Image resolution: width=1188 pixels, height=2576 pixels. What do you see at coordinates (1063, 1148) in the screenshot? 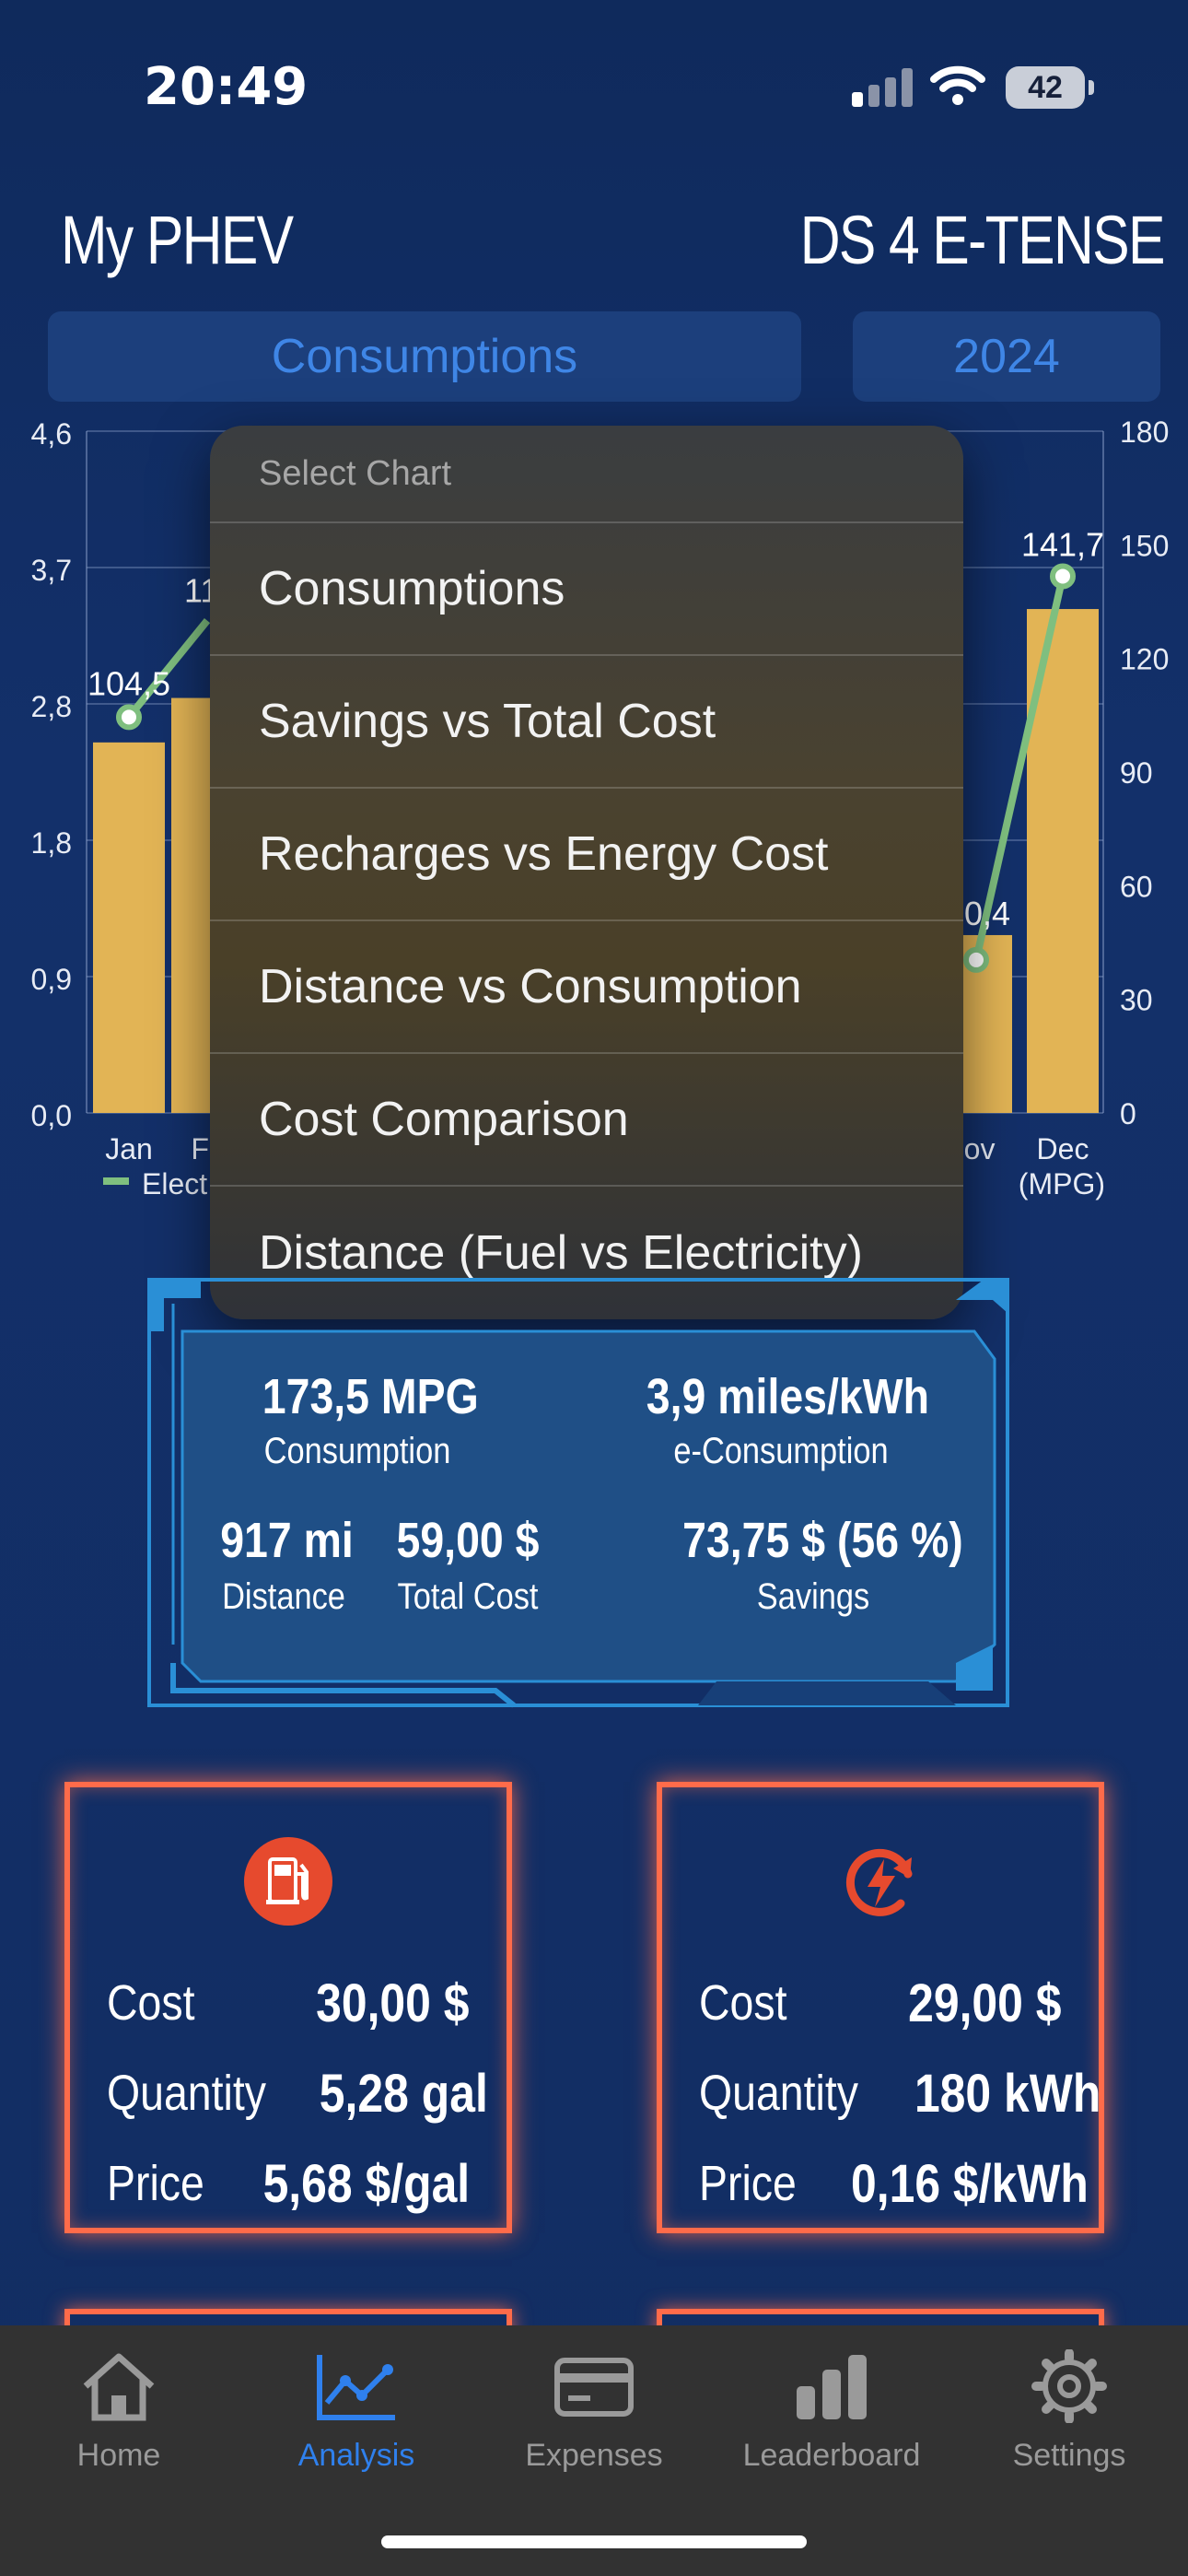
I see `x-axis-tick-label: Dec` at bounding box center [1063, 1148].